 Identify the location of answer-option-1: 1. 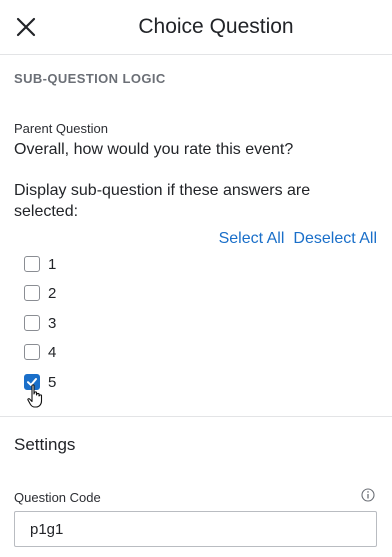
(40, 264).